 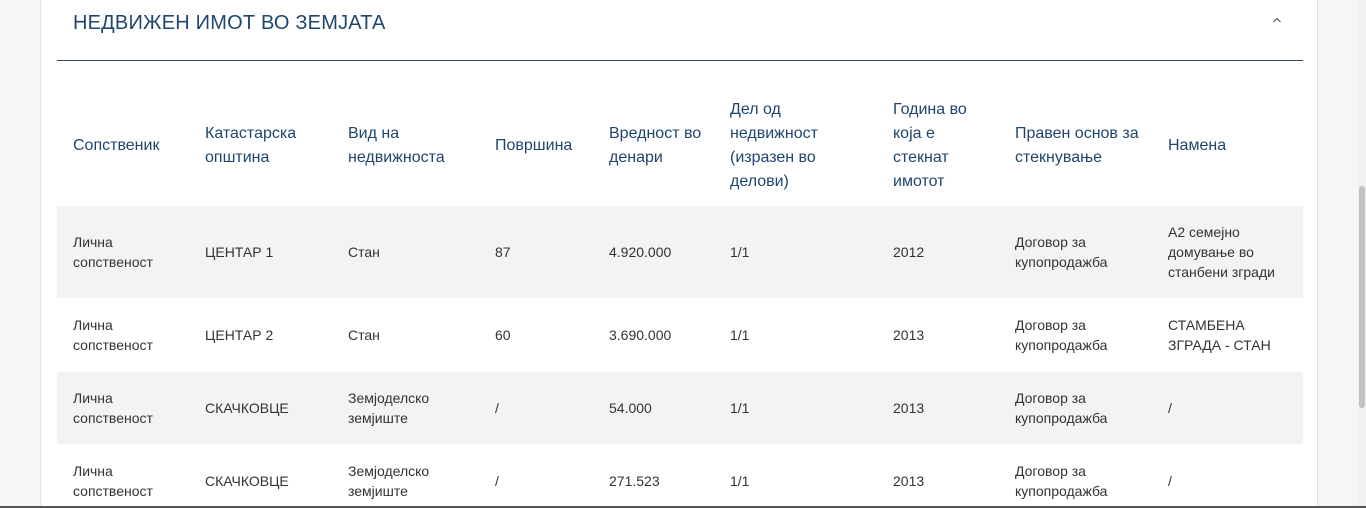 What do you see at coordinates (655, 145) in the screenshot?
I see `column-header-value: Вредност во денари` at bounding box center [655, 145].